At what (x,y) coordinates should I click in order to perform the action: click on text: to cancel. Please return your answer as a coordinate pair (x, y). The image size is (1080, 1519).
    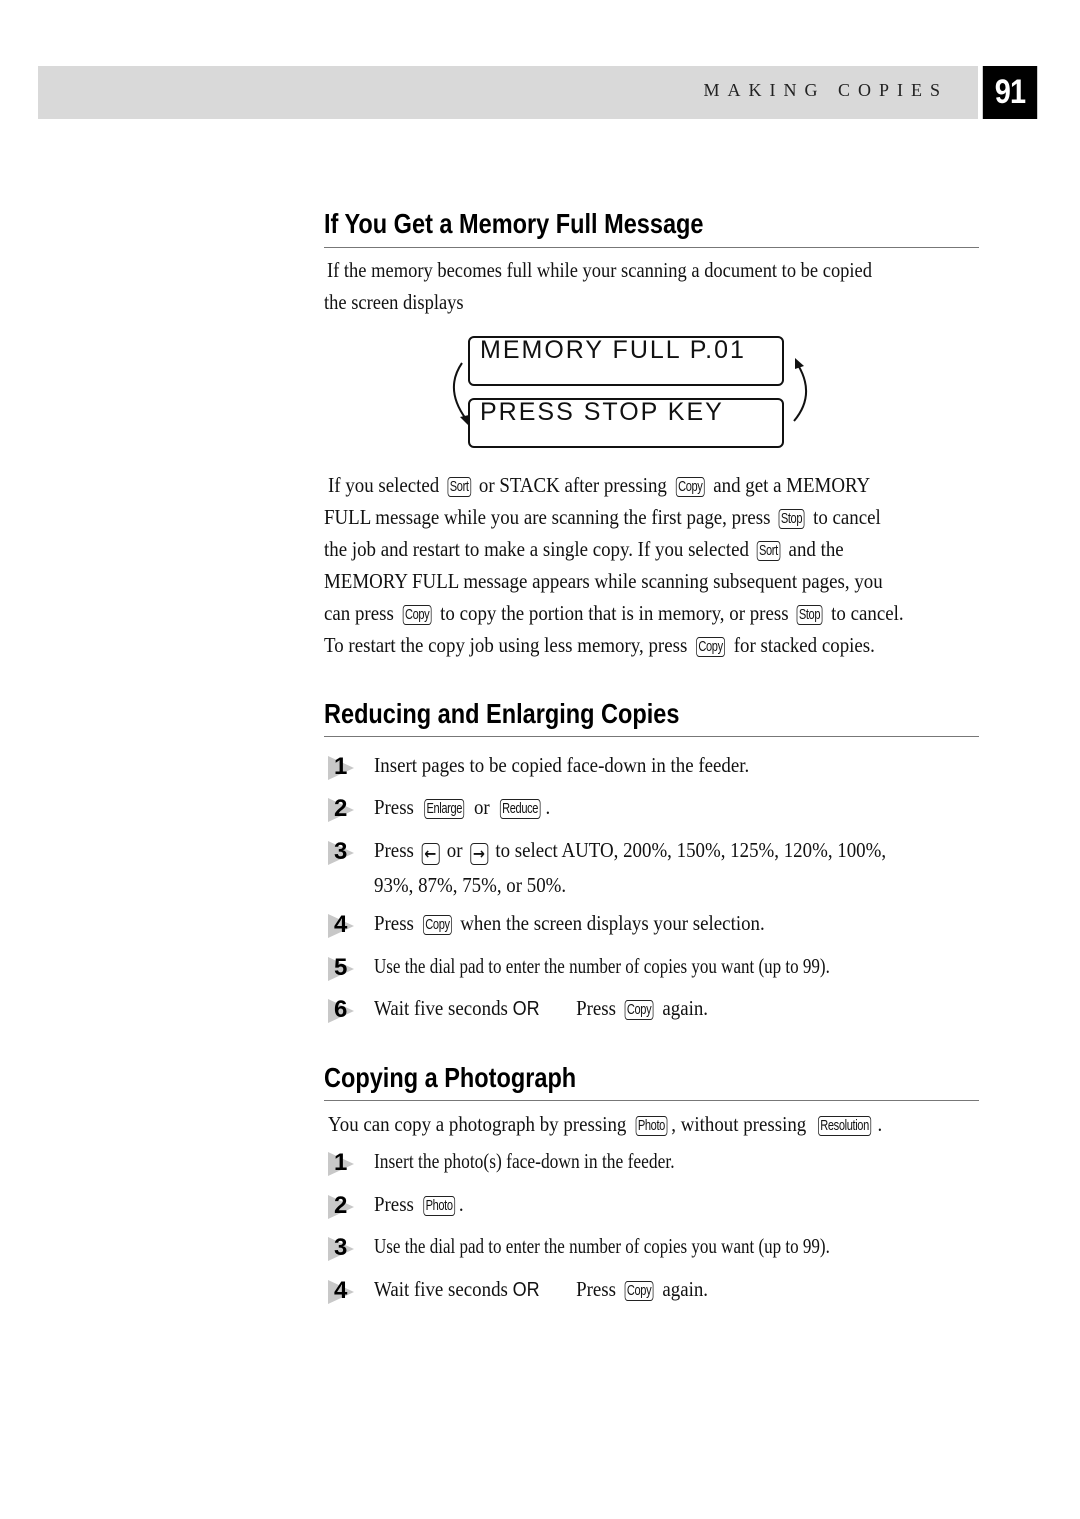
    Looking at the image, I should click on (847, 517).